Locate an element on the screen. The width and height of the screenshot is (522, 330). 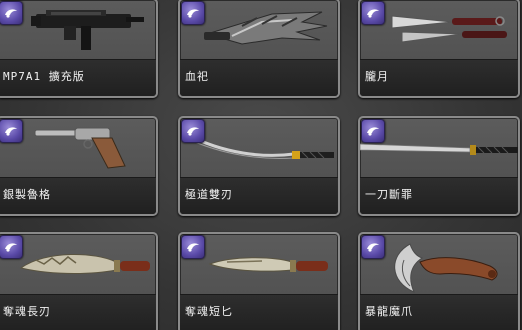
weapon-card-hazy-moon: 朧月 is located at coordinates (439, 49).